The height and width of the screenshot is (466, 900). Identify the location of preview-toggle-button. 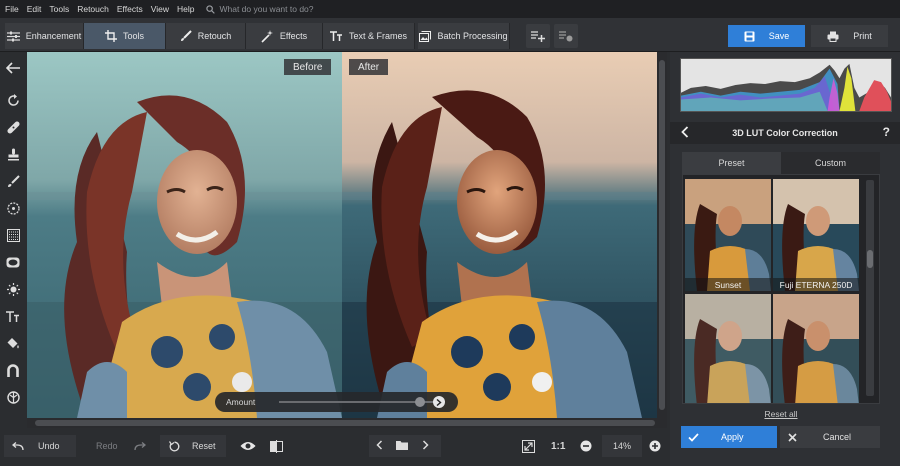
(250, 446).